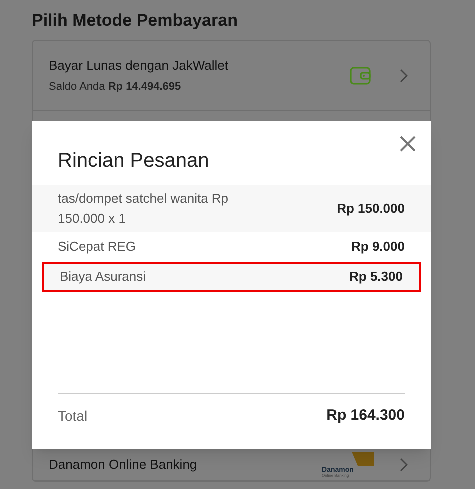 The height and width of the screenshot is (489, 475). I want to click on close-icon, so click(408, 144).